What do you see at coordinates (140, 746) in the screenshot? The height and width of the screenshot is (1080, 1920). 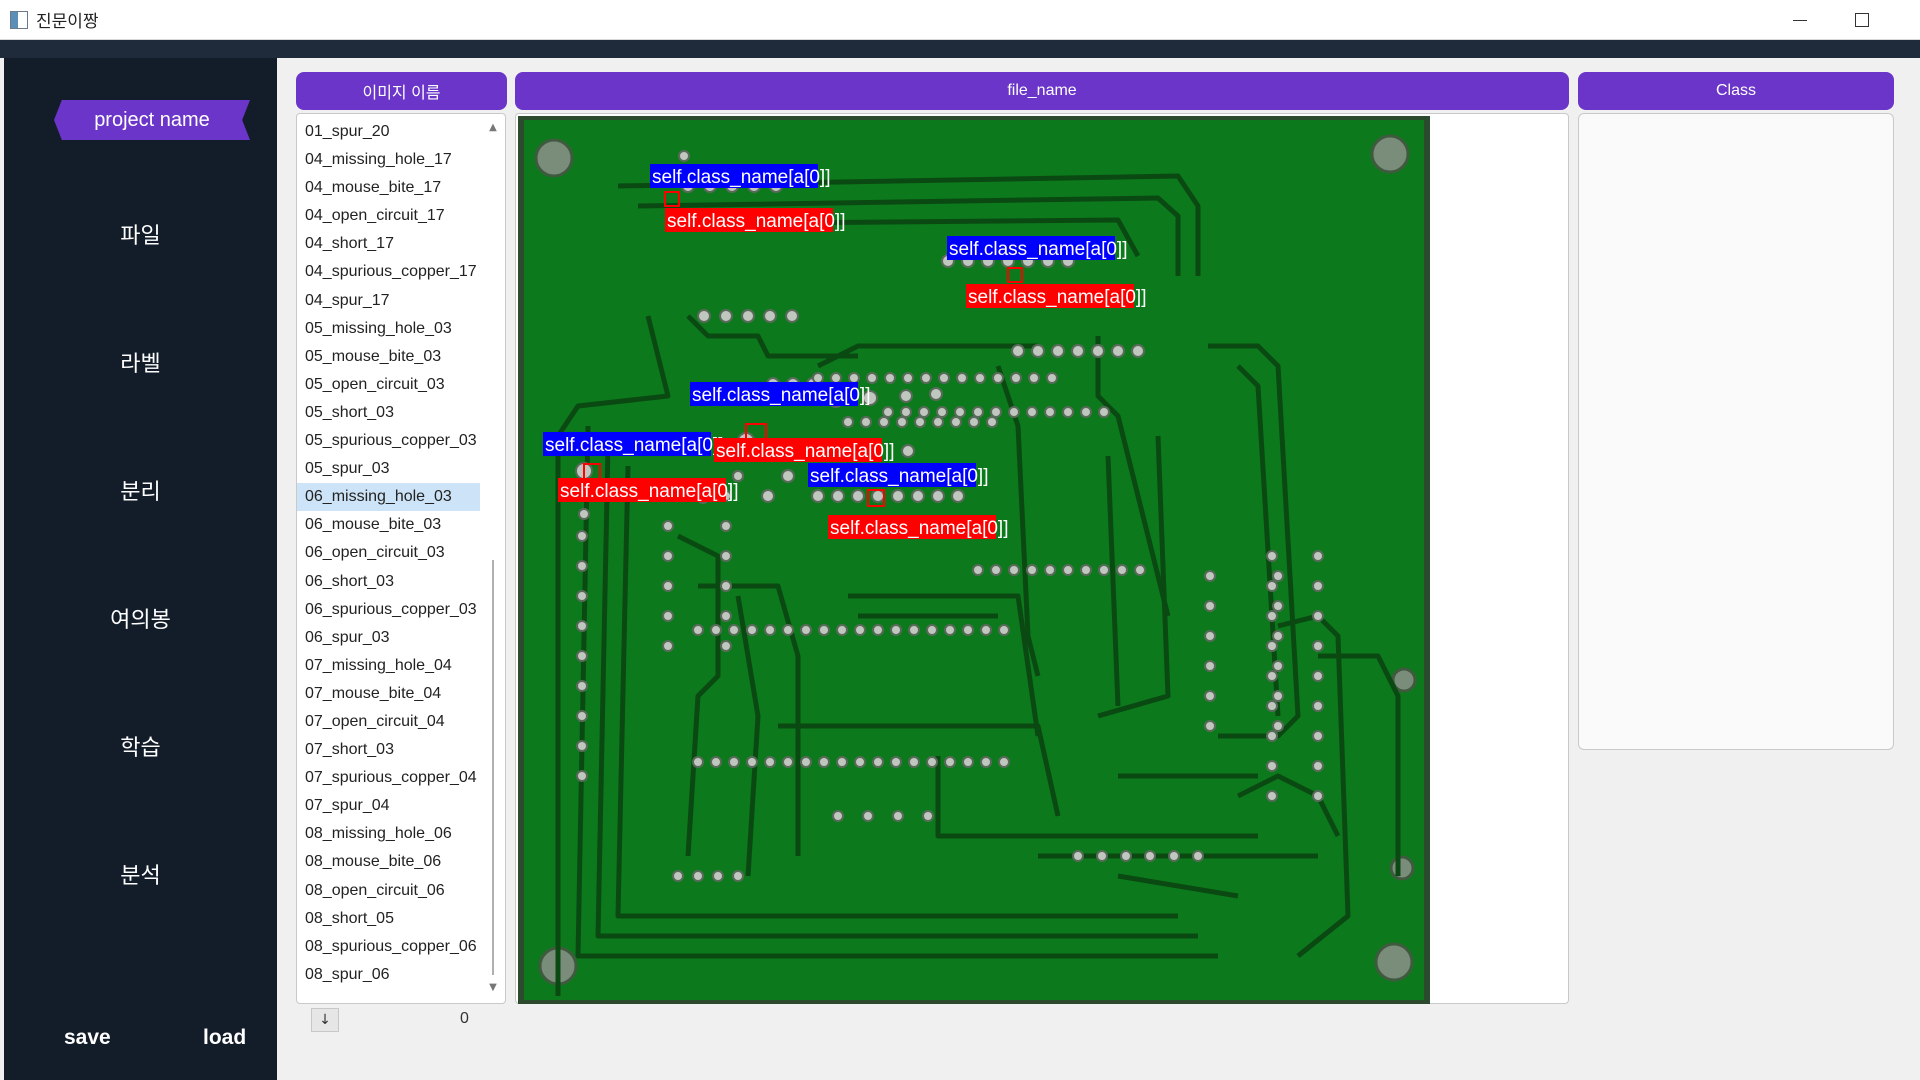 I see `nav-item-train: 학습` at bounding box center [140, 746].